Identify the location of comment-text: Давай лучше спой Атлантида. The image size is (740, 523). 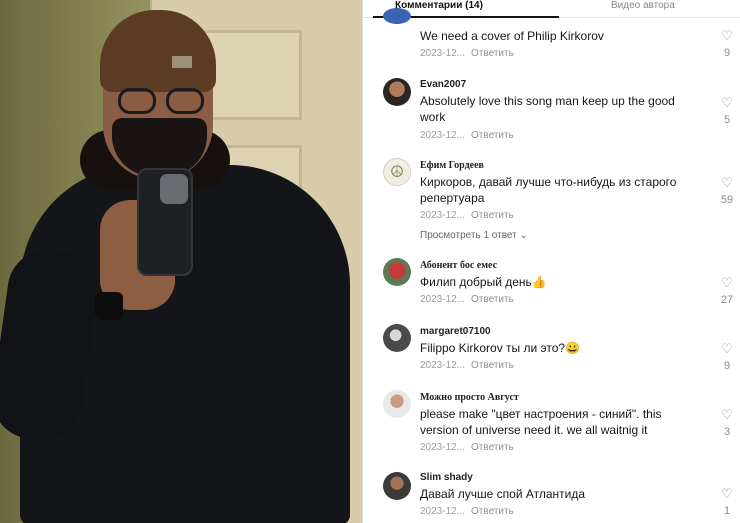
(502, 494).